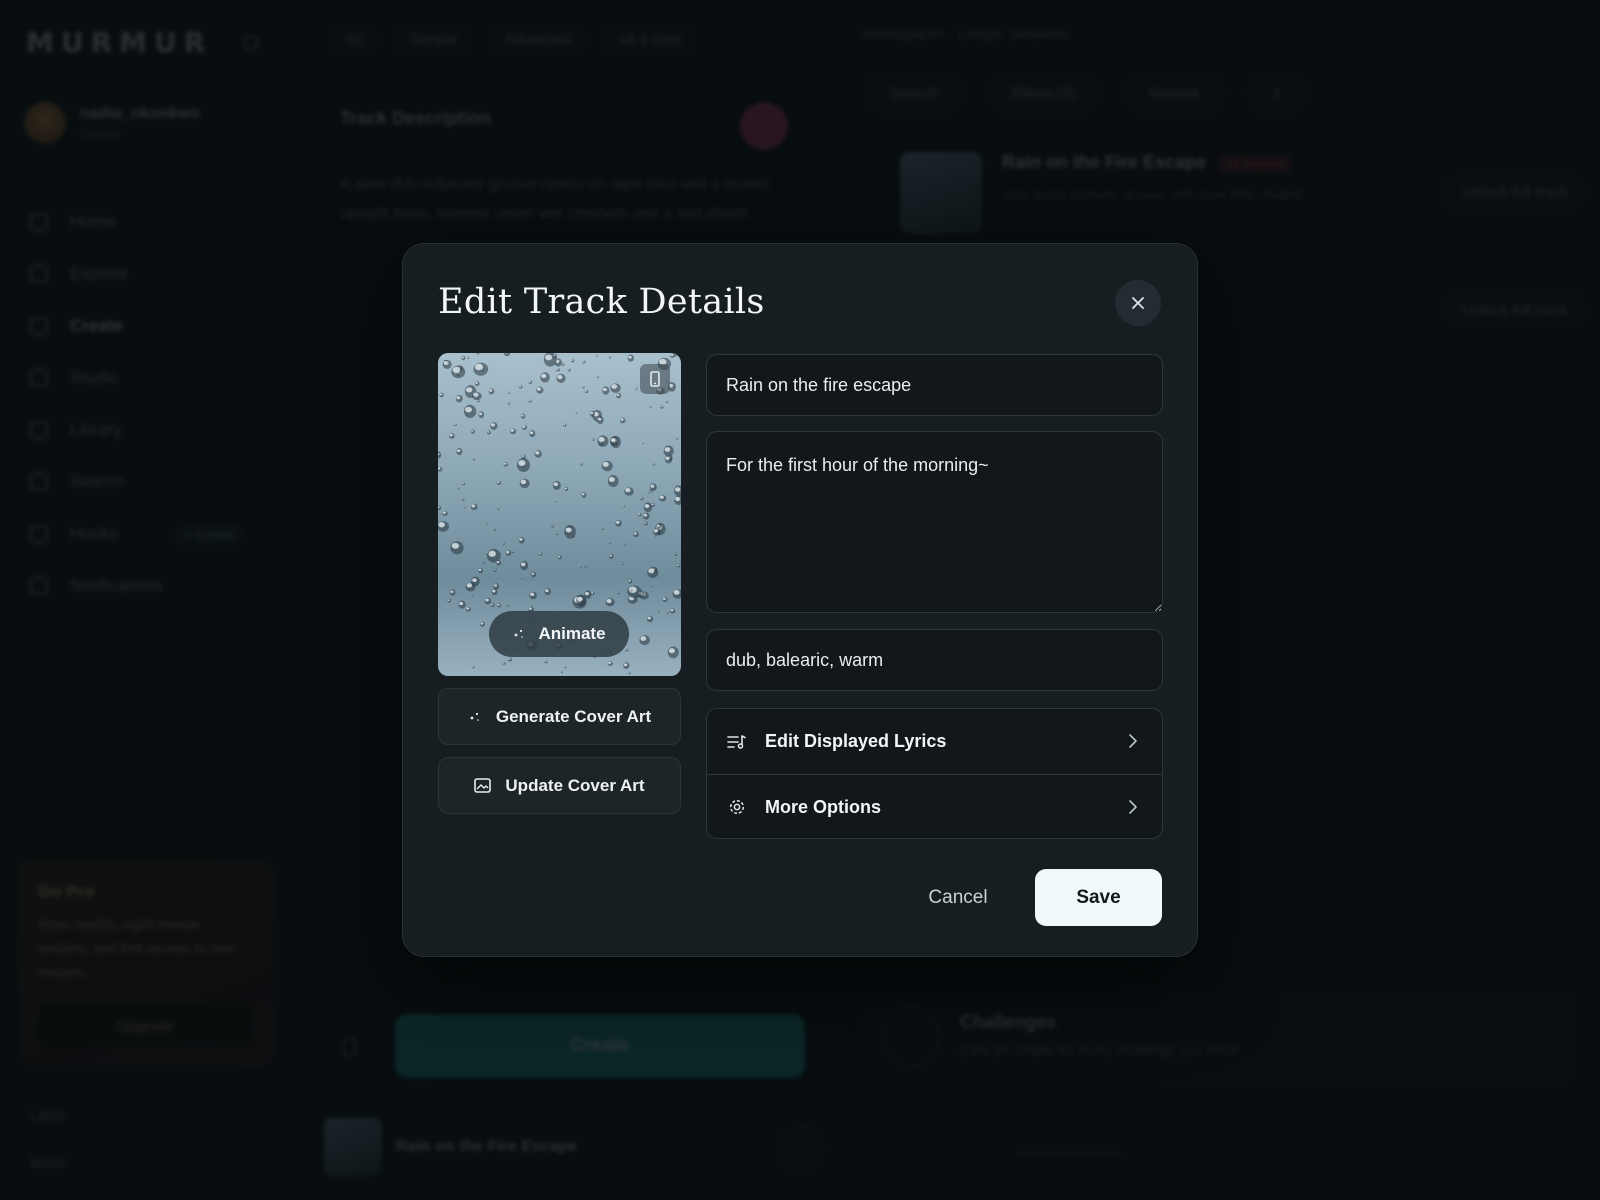 This screenshot has height=1200, width=1600. Describe the element at coordinates (1098, 897) in the screenshot. I see `save-button: Save` at that location.